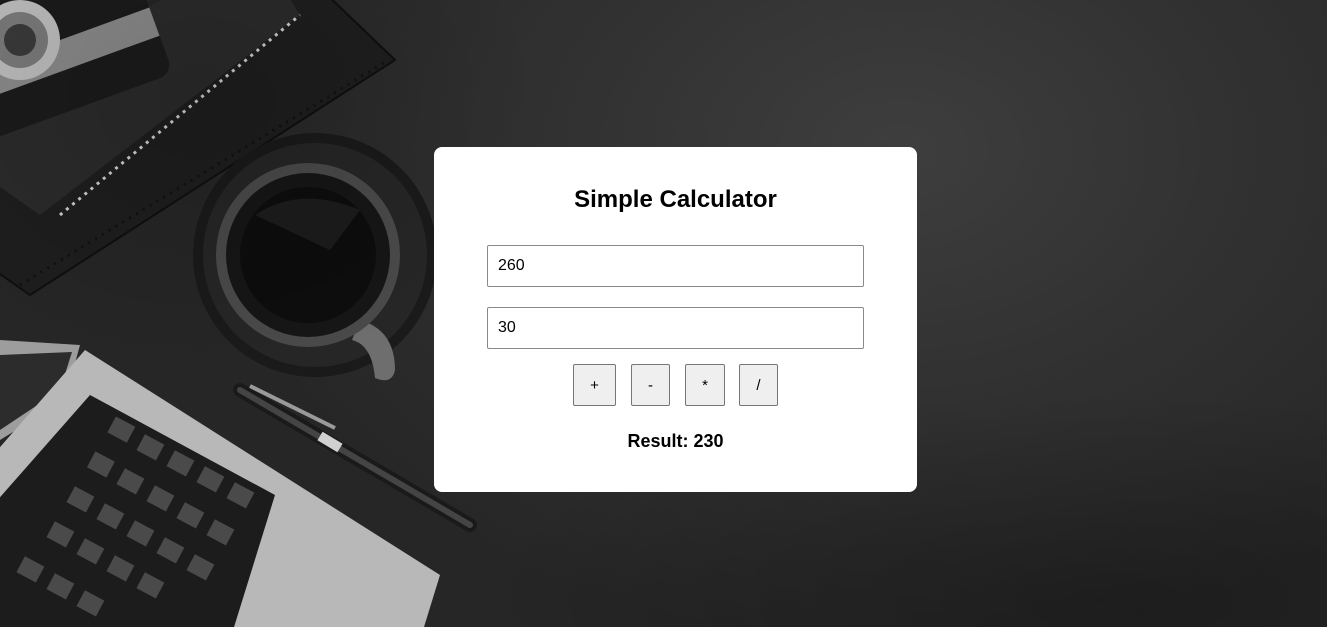 This screenshot has width=1327, height=627. What do you see at coordinates (705, 385) in the screenshot?
I see `multiply-button: *` at bounding box center [705, 385].